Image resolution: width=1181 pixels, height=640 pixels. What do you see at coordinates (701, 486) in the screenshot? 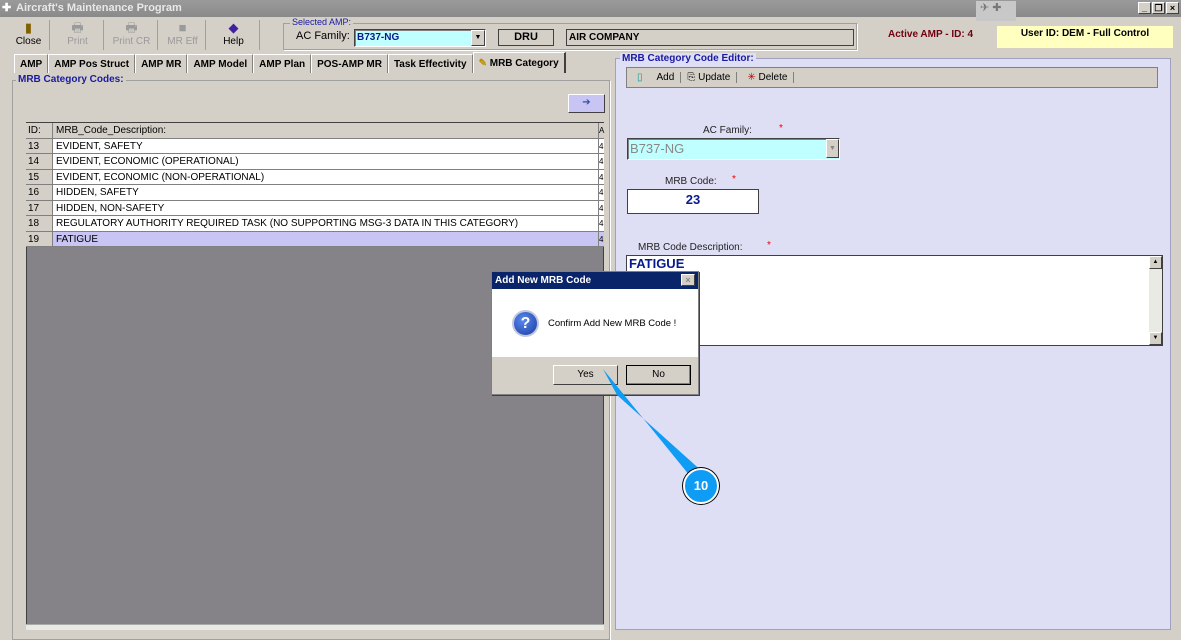
I see `step-callout-badge: 10` at bounding box center [701, 486].